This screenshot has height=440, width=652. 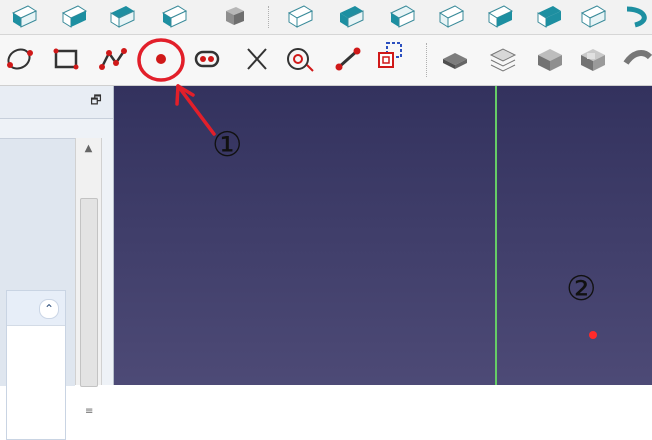 What do you see at coordinates (207, 59) in the screenshot?
I see `slot-icon` at bounding box center [207, 59].